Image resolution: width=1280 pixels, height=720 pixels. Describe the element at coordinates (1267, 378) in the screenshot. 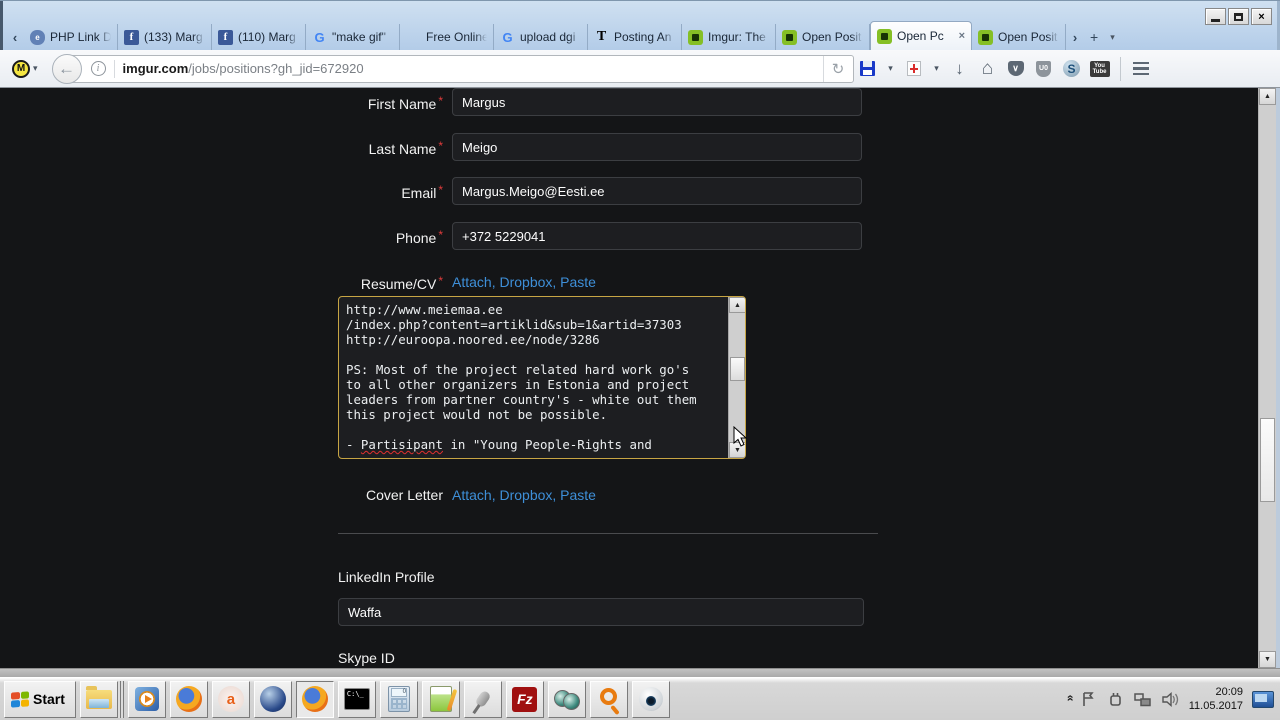

I see `page-scrollbar: ▲ ▼` at that location.